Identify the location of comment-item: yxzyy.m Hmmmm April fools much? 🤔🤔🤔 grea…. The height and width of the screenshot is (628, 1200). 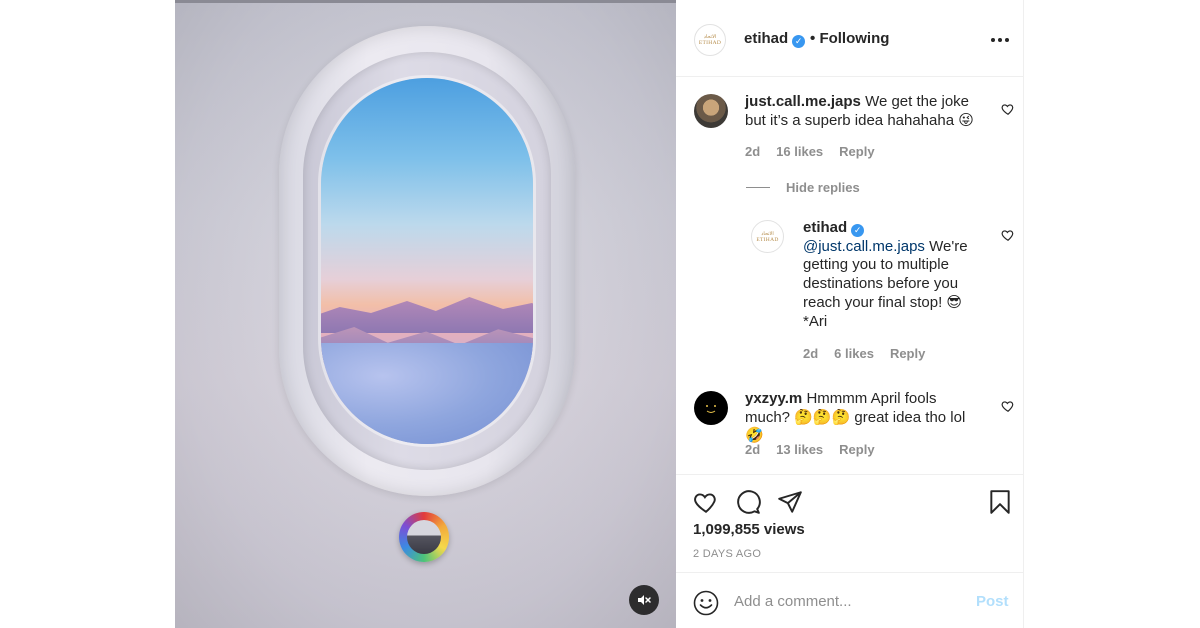
(850, 429).